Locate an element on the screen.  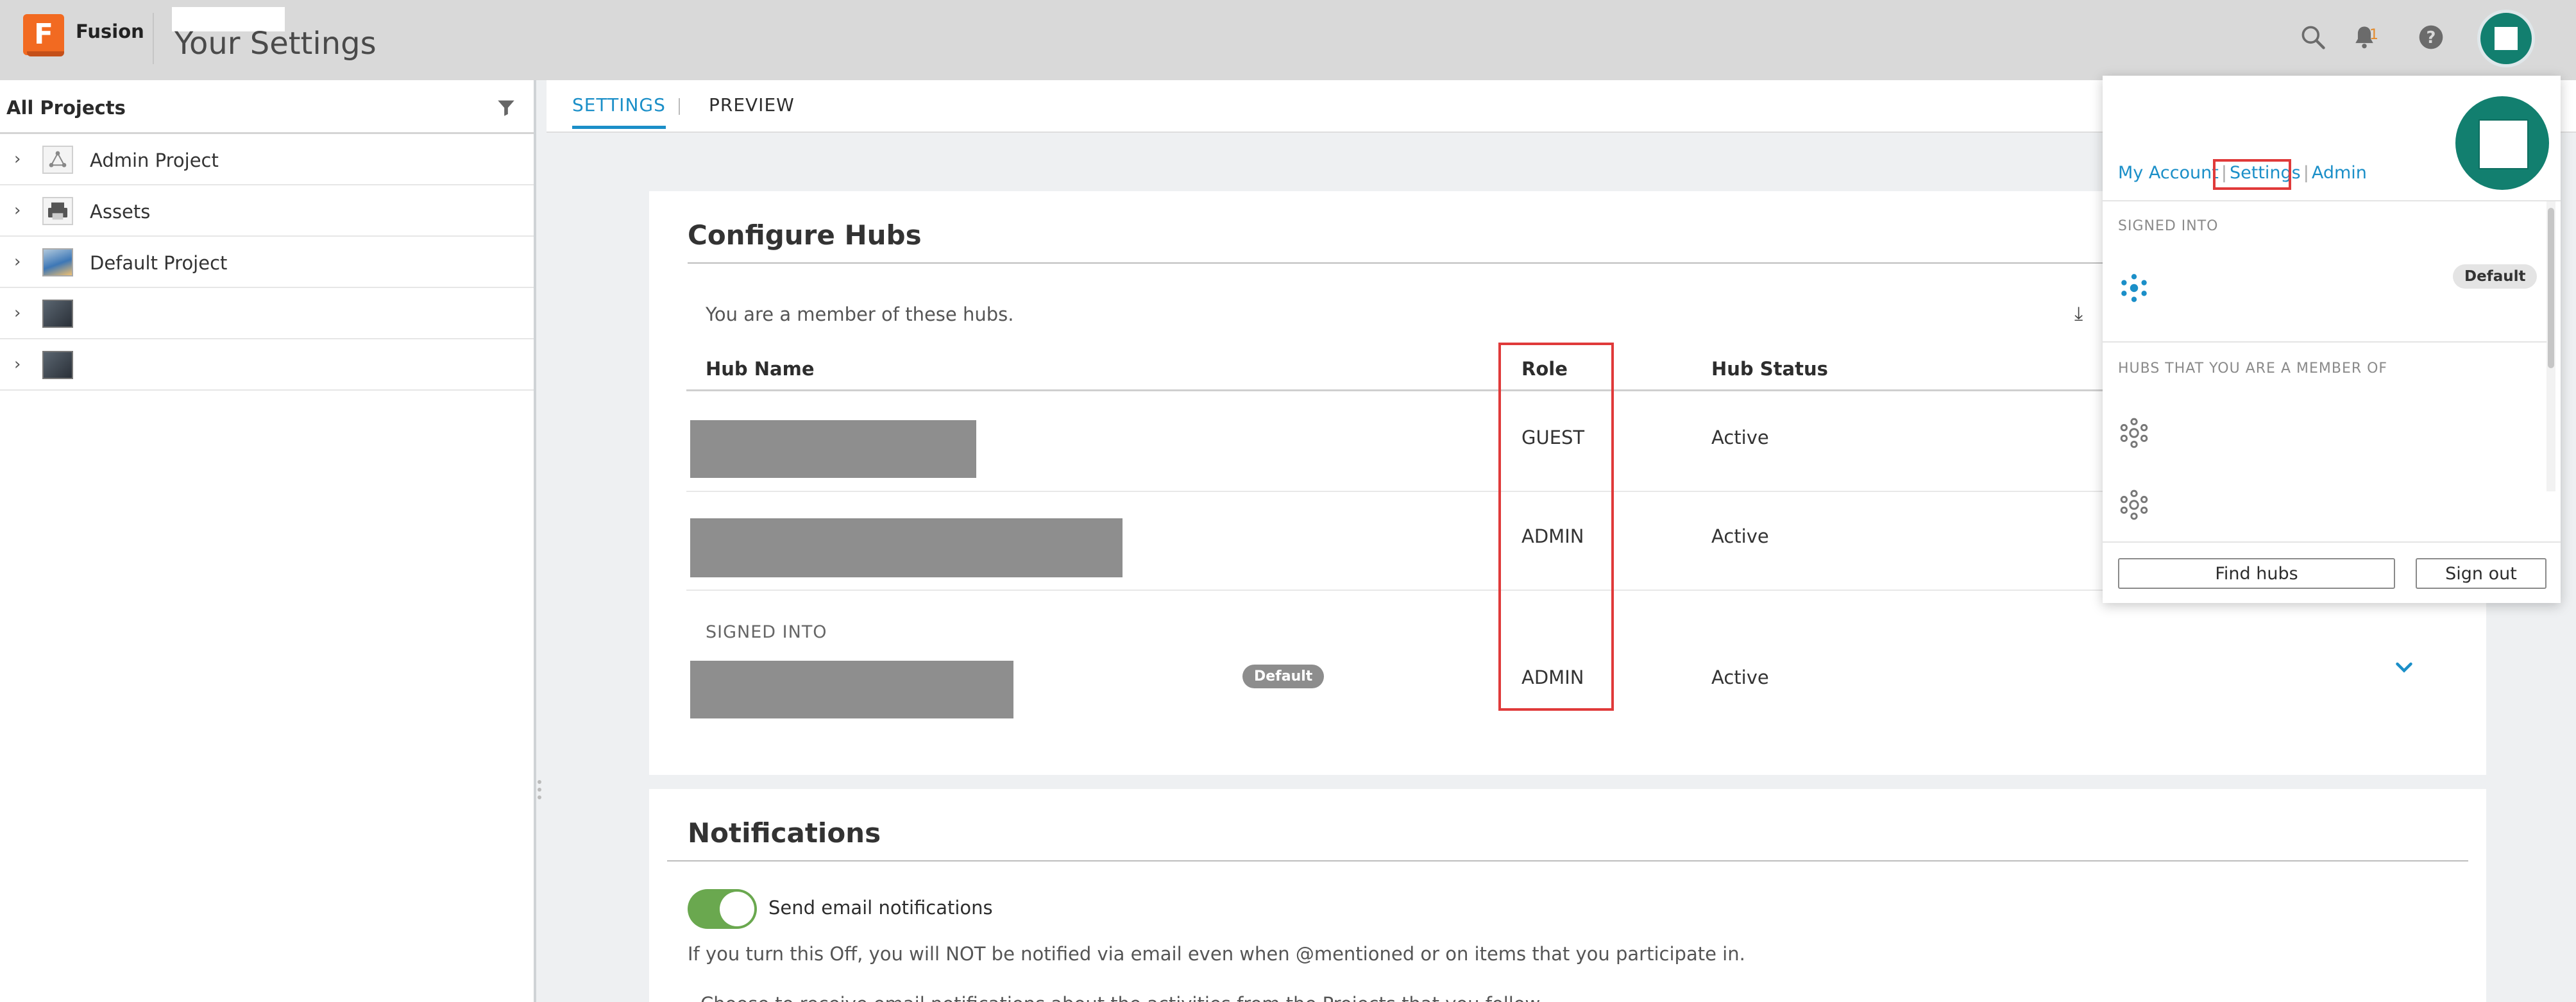
help-icon: ? is located at coordinates (2431, 37).